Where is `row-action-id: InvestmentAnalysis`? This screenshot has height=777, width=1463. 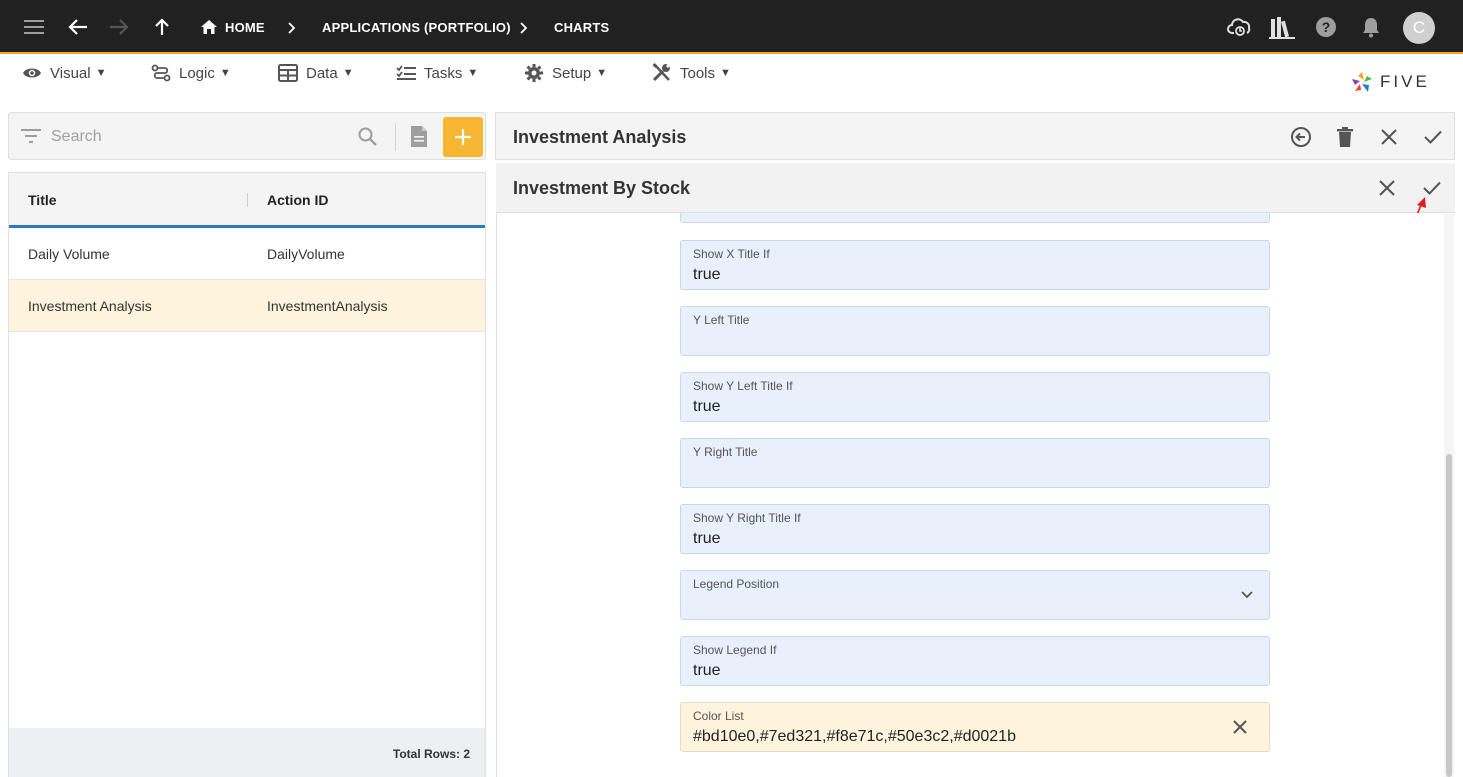
row-action-id: InvestmentAnalysis is located at coordinates (327, 306).